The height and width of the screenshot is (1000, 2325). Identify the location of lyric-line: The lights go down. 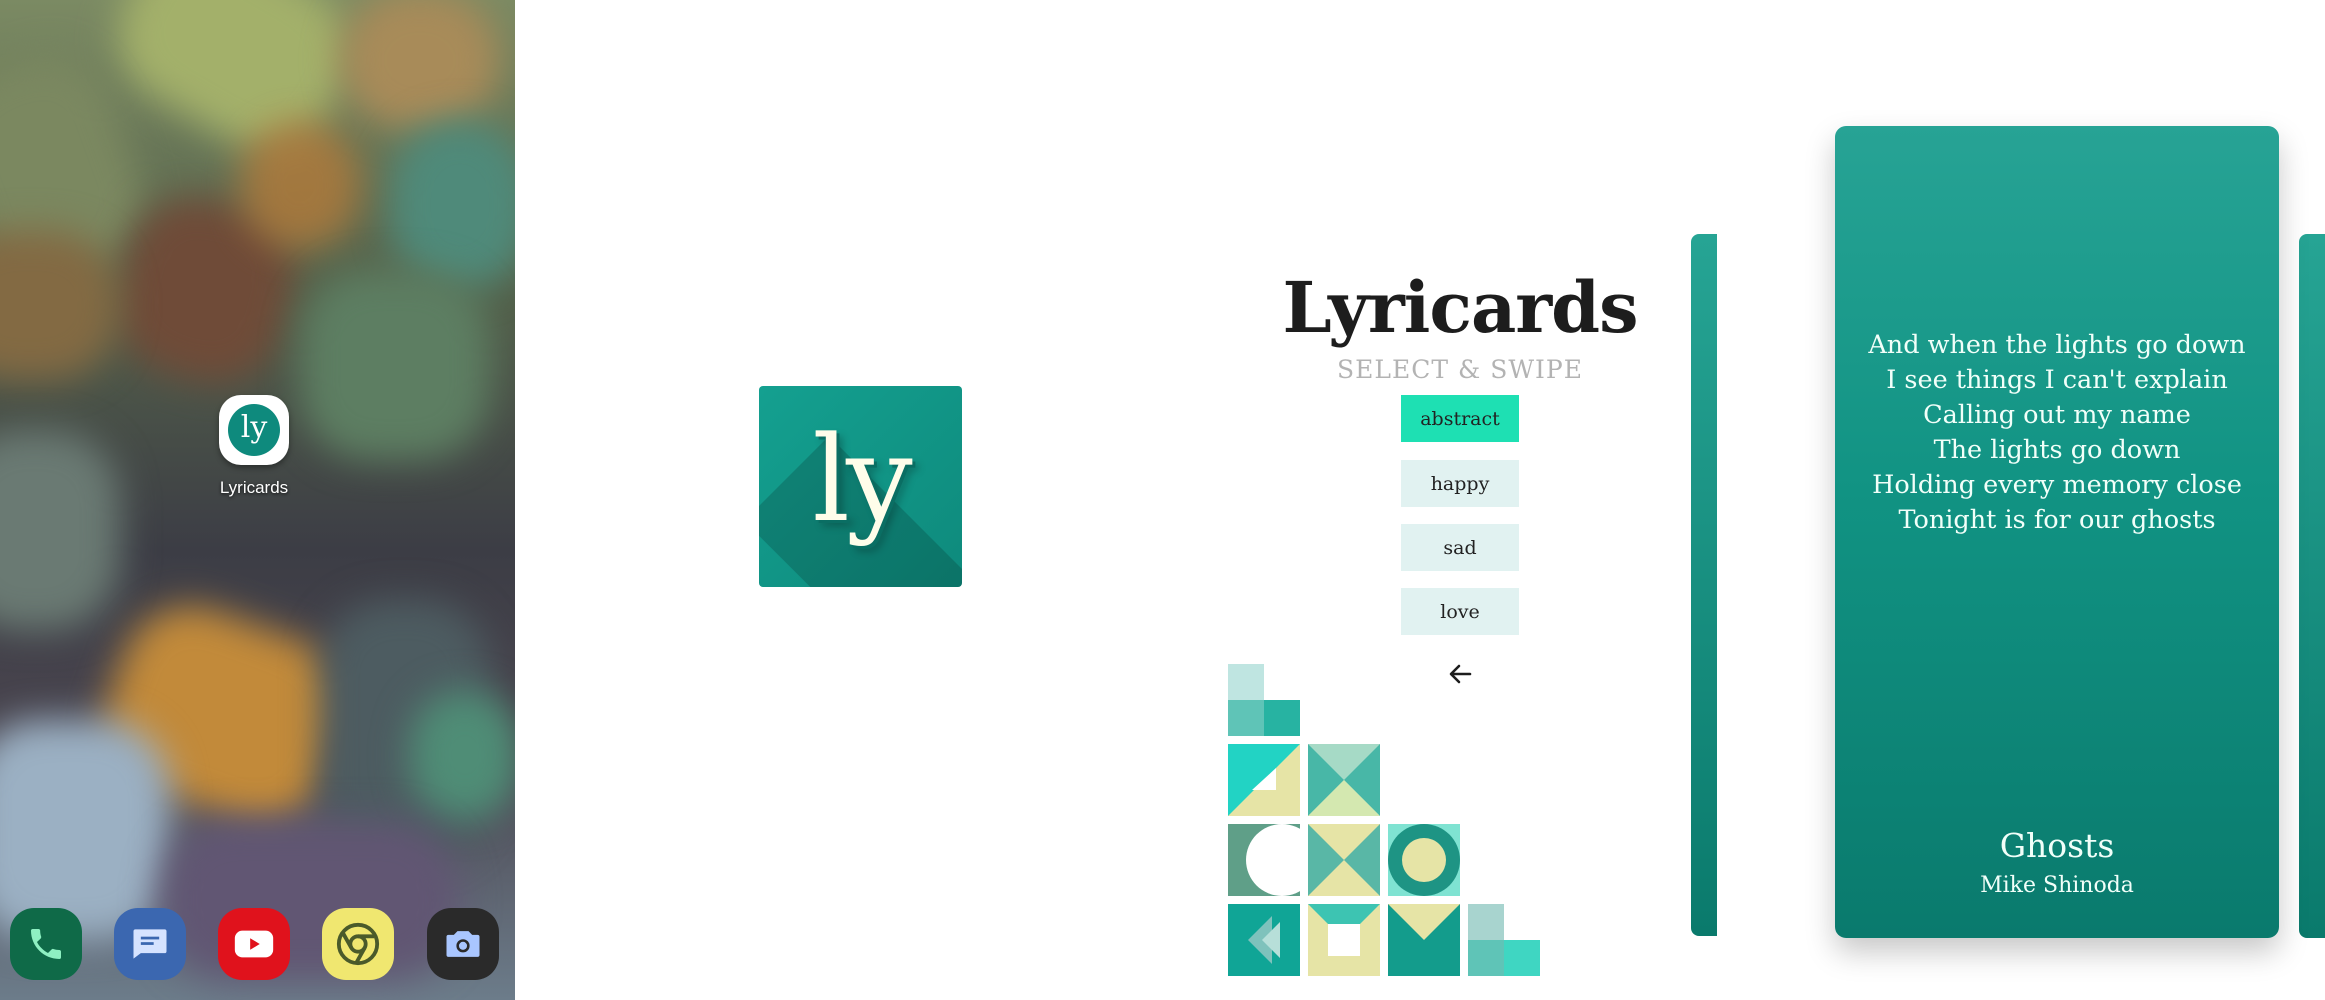
(2057, 450).